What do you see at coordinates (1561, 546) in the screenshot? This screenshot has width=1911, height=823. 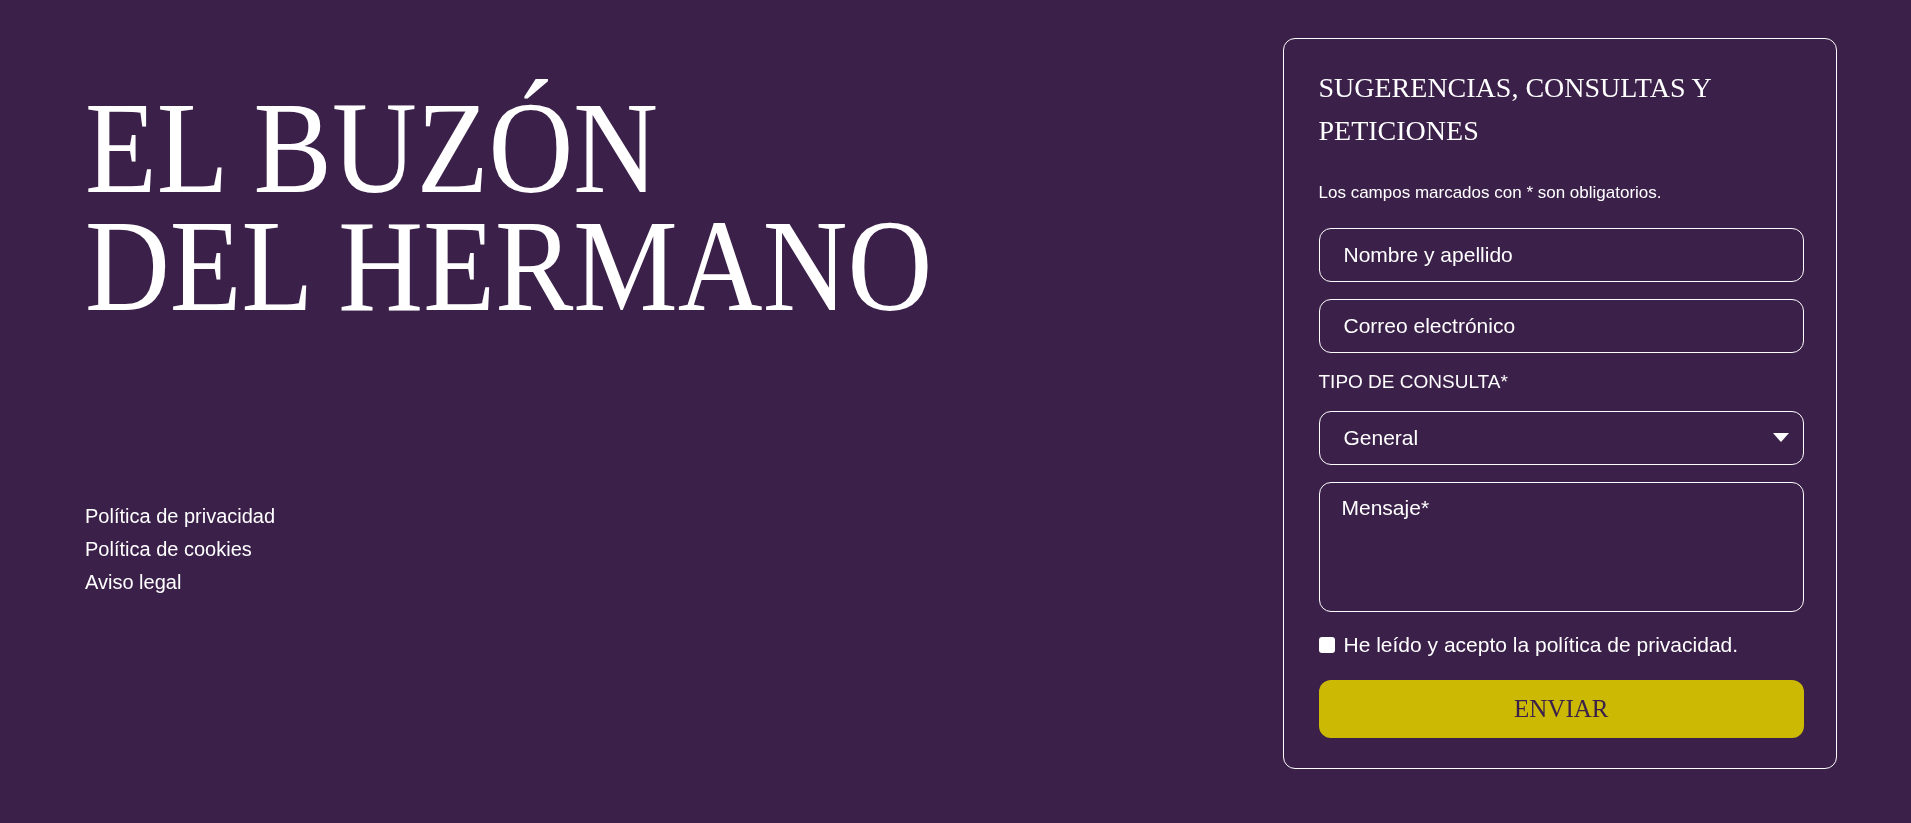 I see `message-field: Mensaje*` at bounding box center [1561, 546].